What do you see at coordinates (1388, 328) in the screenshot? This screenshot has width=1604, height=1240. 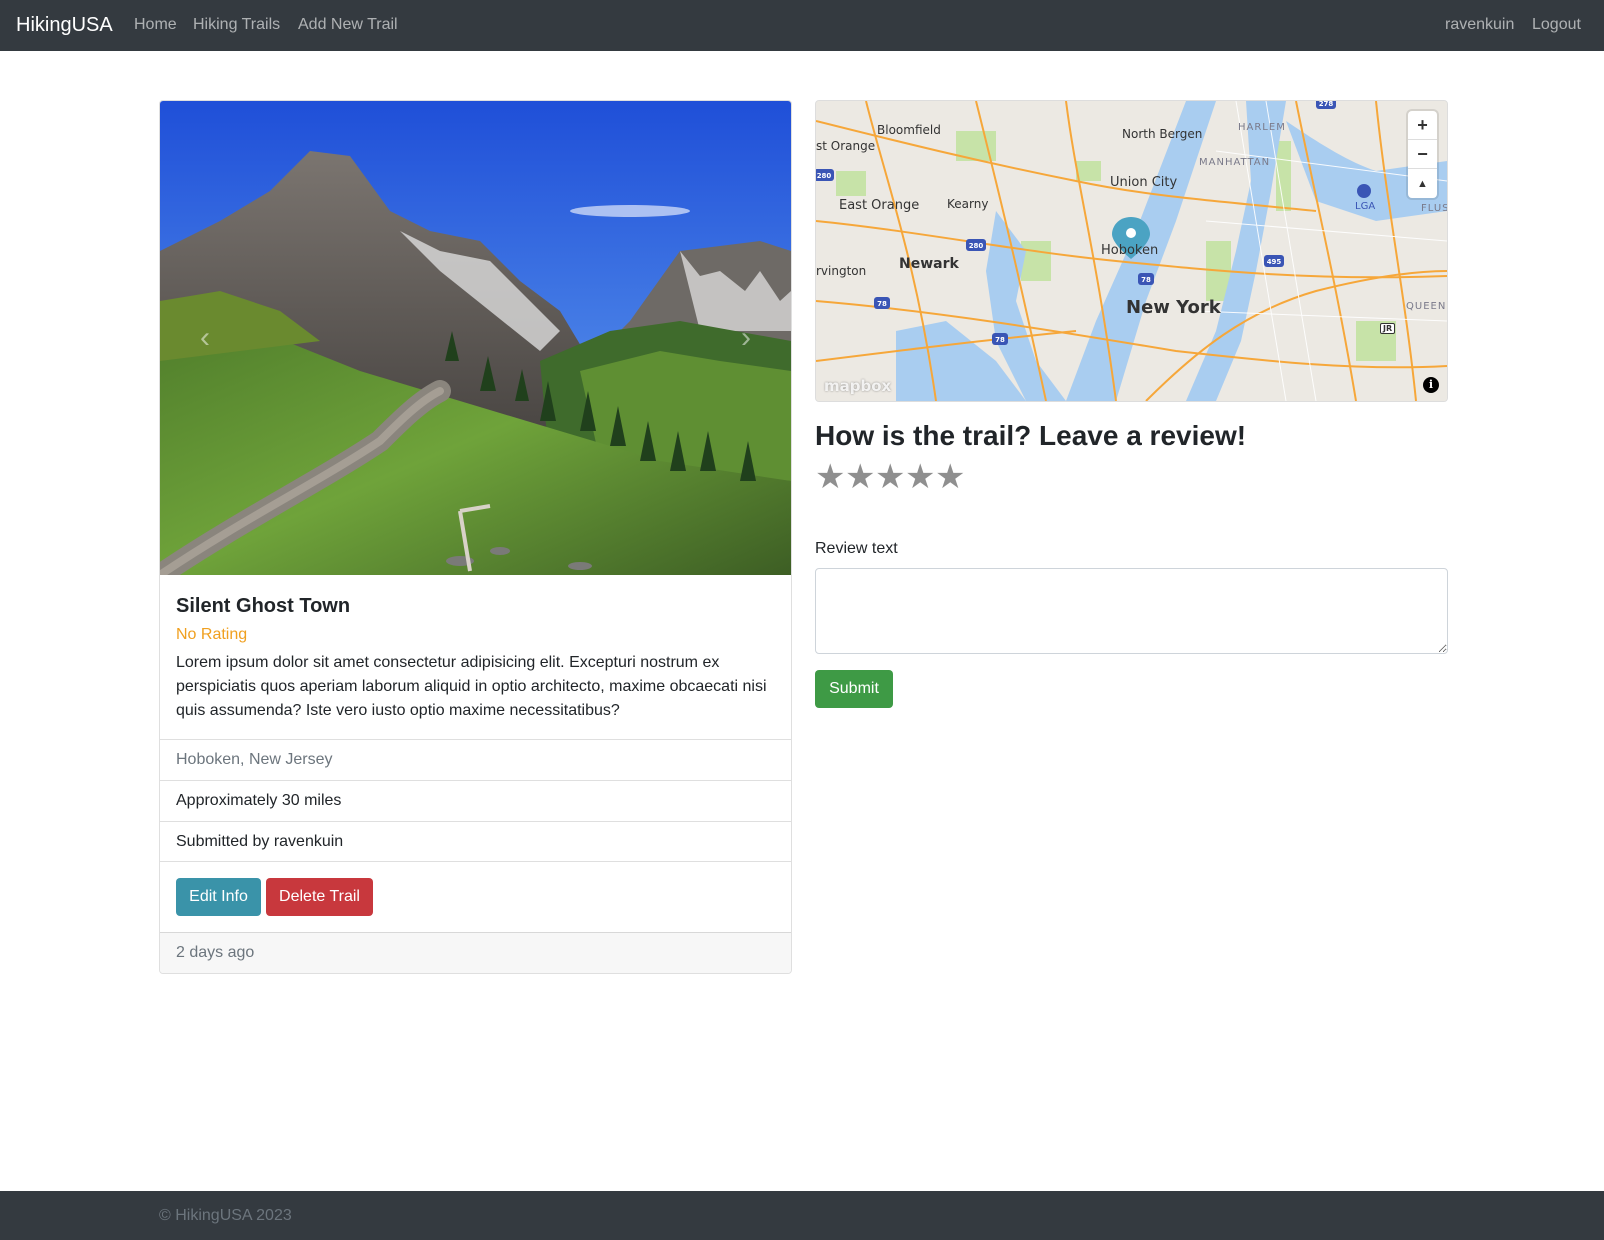 I see `map-label-jr: JR` at bounding box center [1388, 328].